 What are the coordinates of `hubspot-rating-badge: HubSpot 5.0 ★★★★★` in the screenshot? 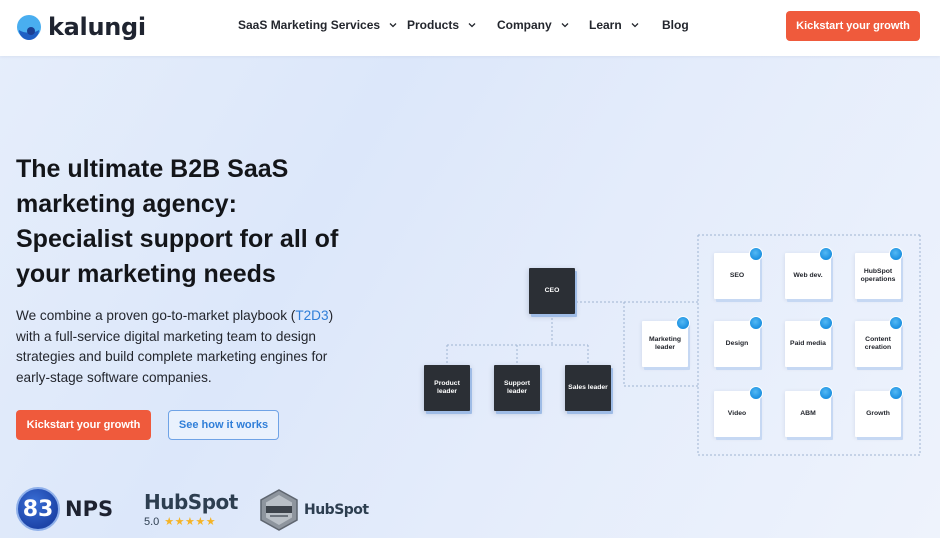 It's located at (191, 509).